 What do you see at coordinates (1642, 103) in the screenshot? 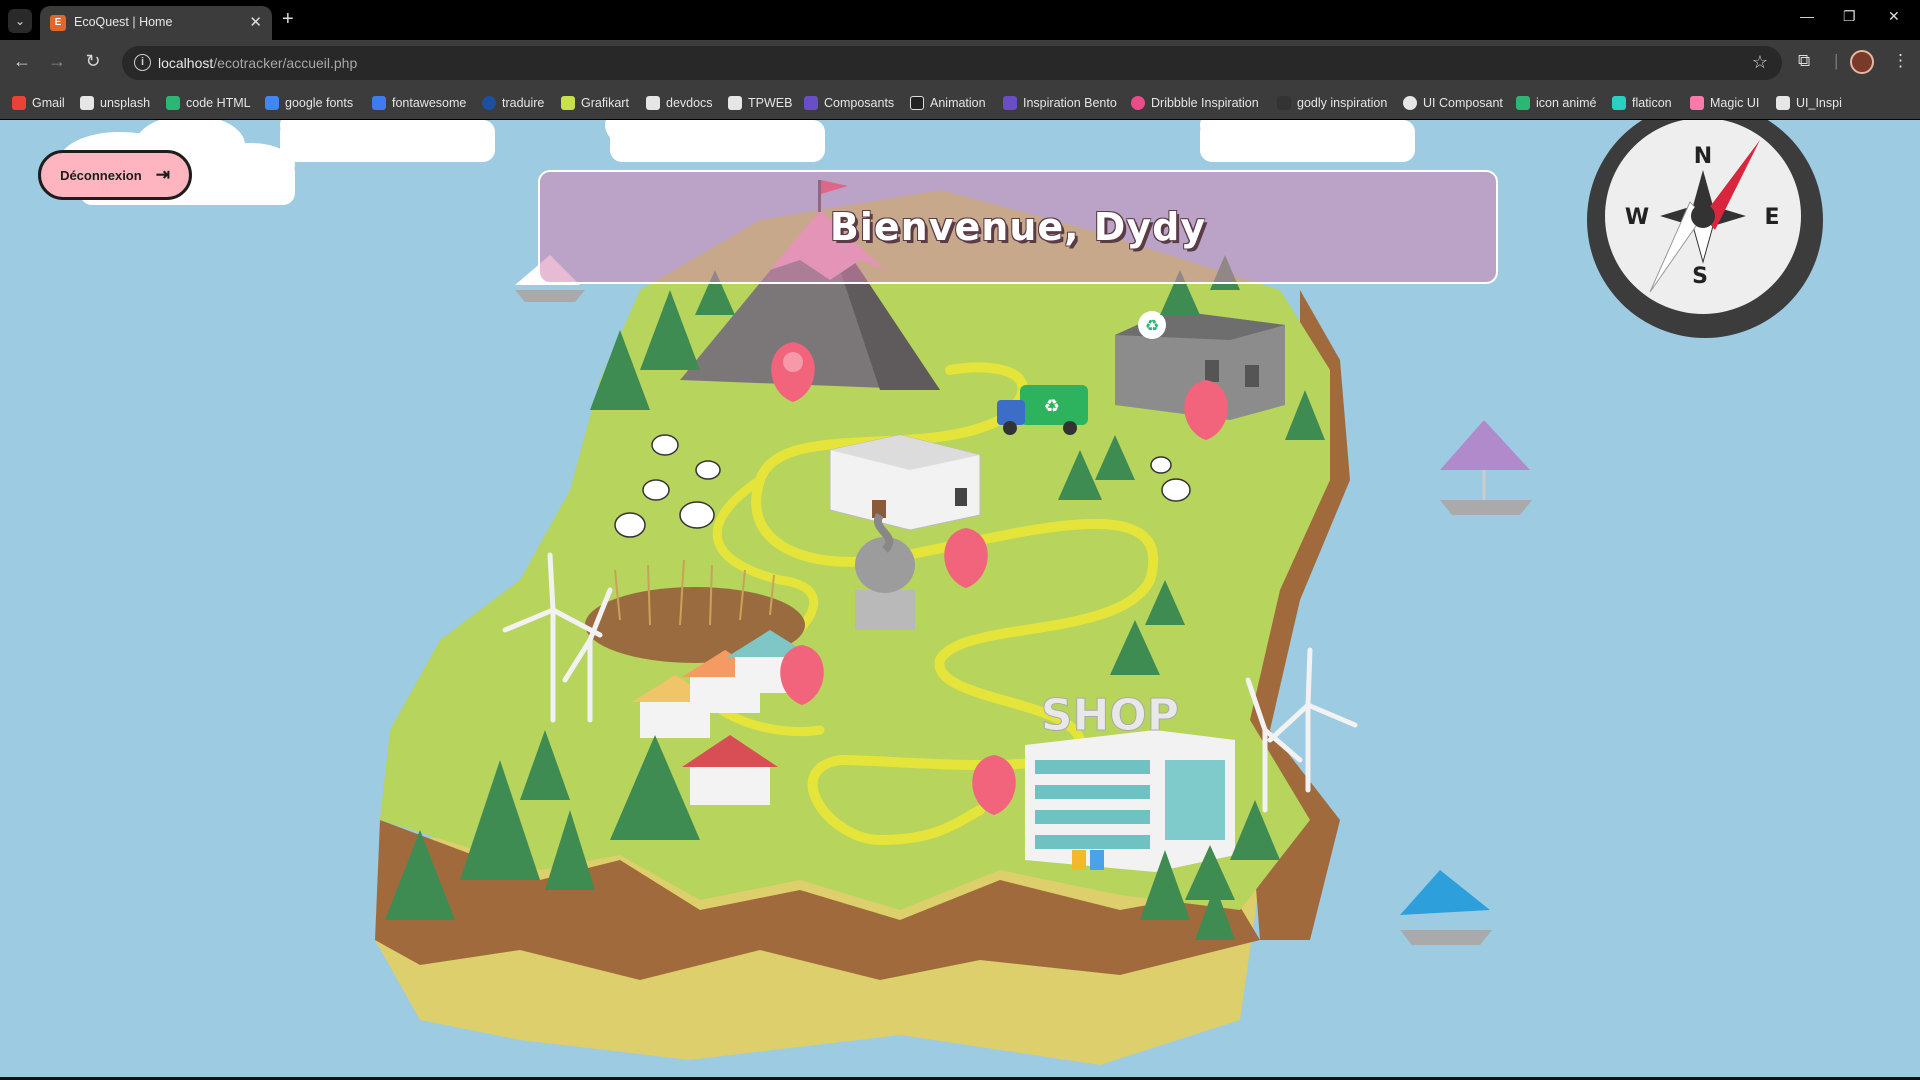
I see `bookmark-flaticon: flaticon` at bounding box center [1642, 103].